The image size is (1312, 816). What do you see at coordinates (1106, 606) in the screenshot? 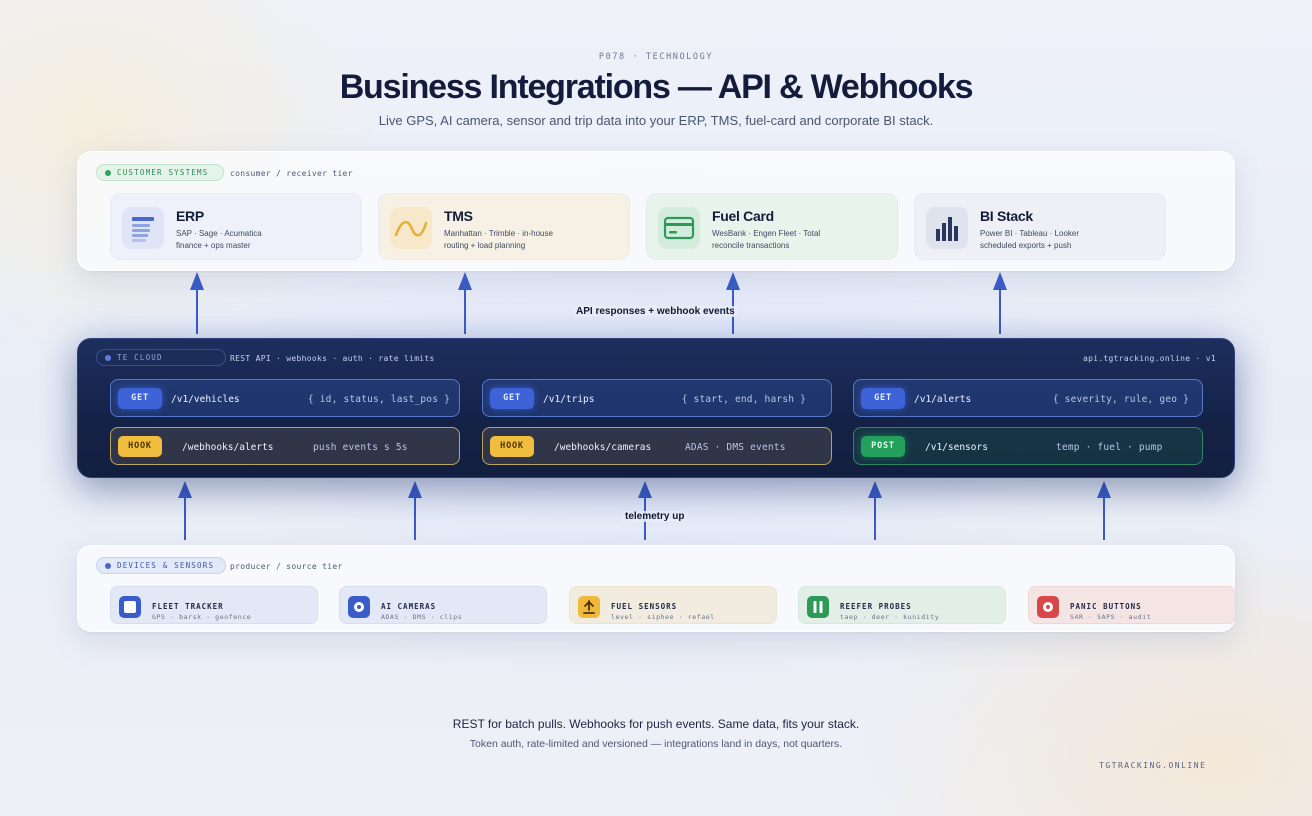
I see `device-name: PANIC BUTTONS` at bounding box center [1106, 606].